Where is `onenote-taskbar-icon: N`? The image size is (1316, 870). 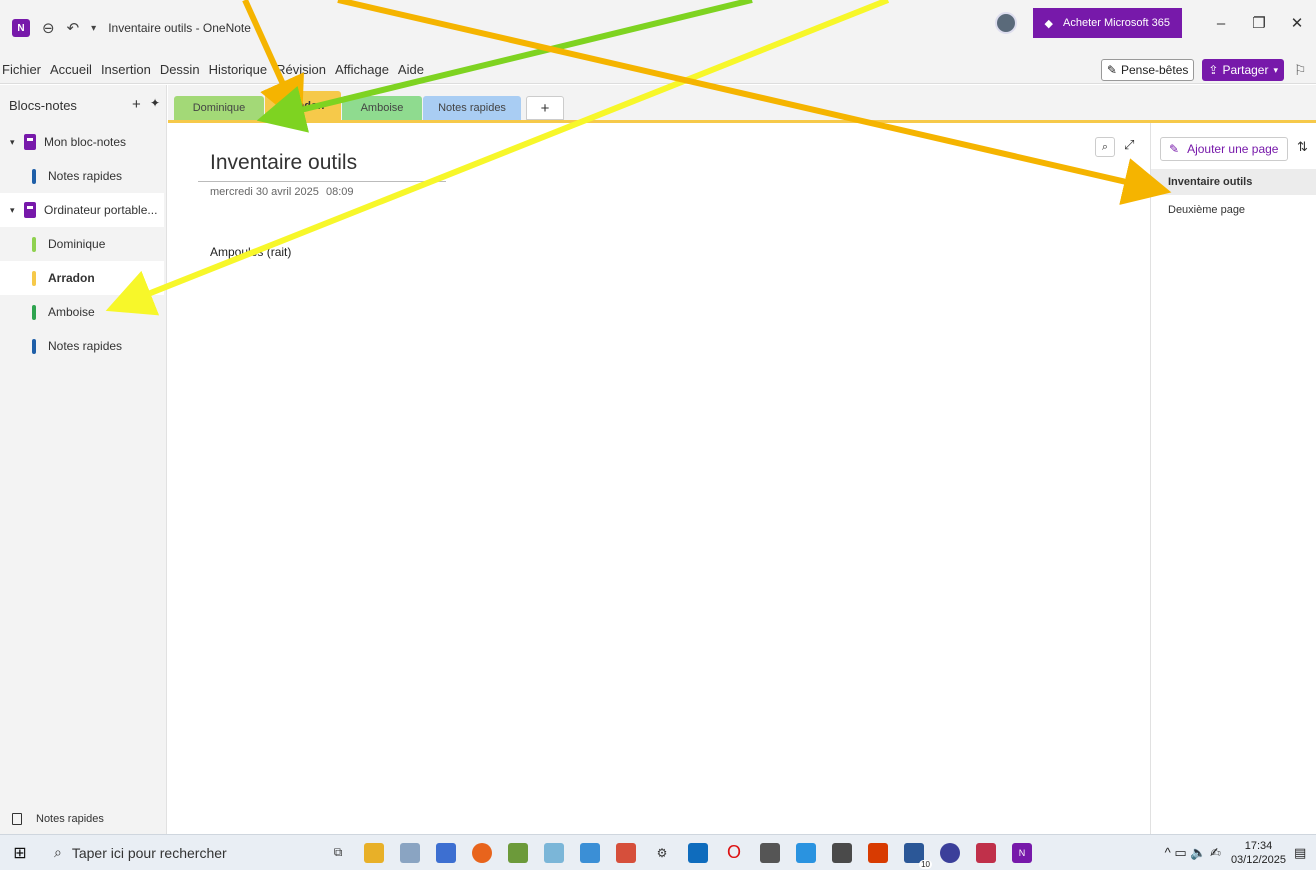 onenote-taskbar-icon: N is located at coordinates (1022, 852).